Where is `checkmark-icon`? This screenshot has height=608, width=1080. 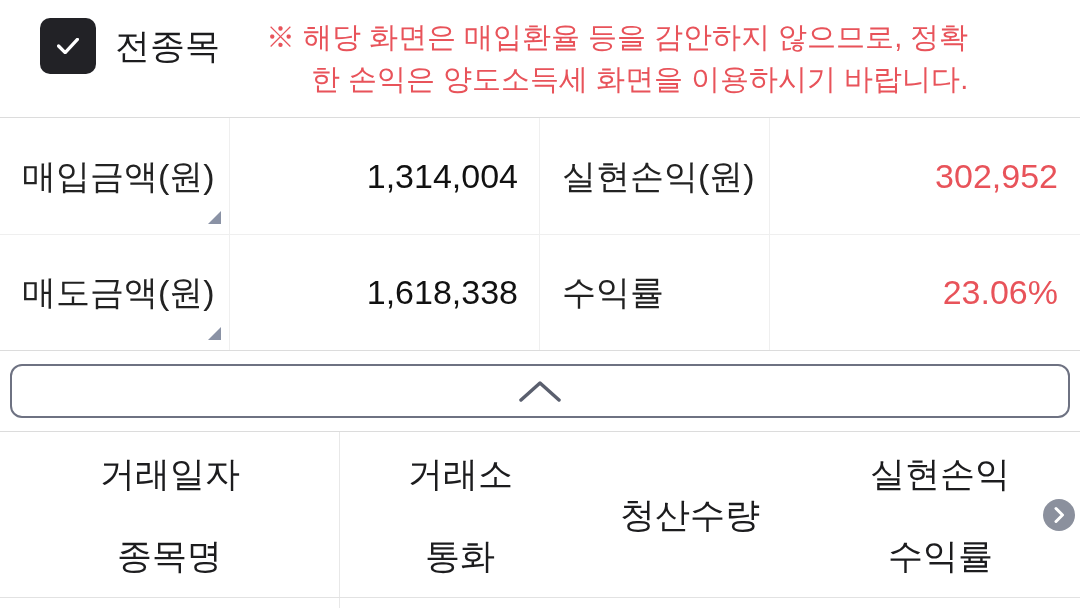
checkmark-icon is located at coordinates (68, 46).